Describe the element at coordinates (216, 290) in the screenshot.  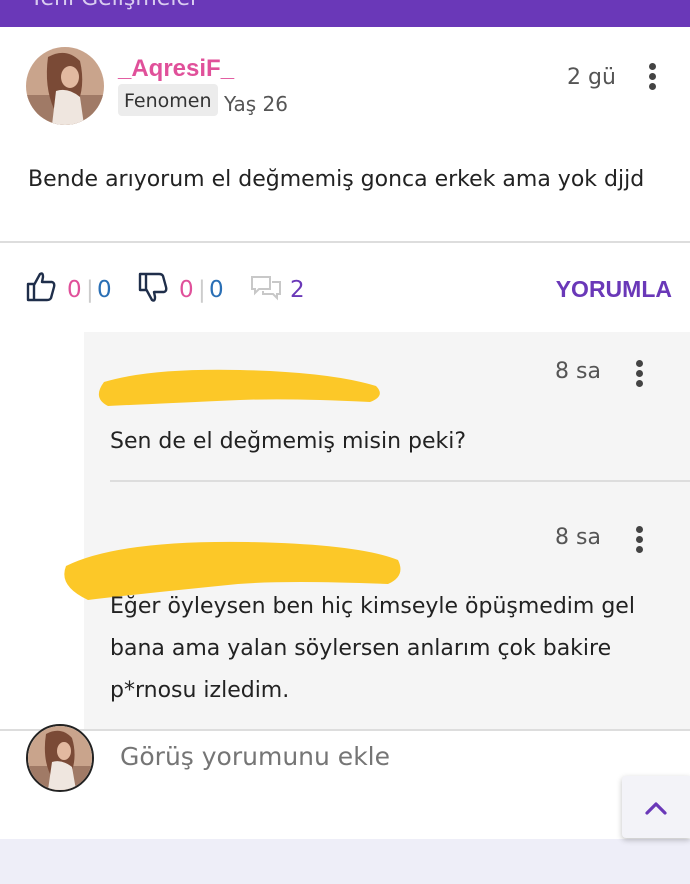
I see `dislike-count-b: 0` at that location.